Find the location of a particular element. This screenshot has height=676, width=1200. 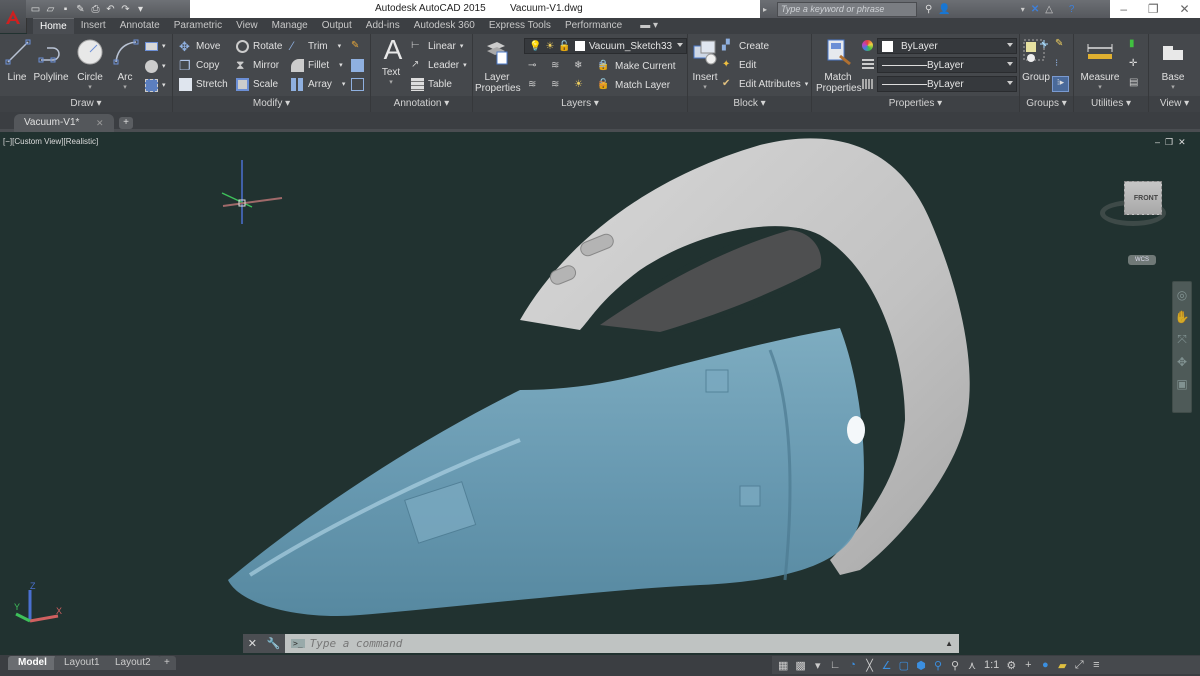

group-edit-icon: ⁝ is located at coordinates (1061, 64).